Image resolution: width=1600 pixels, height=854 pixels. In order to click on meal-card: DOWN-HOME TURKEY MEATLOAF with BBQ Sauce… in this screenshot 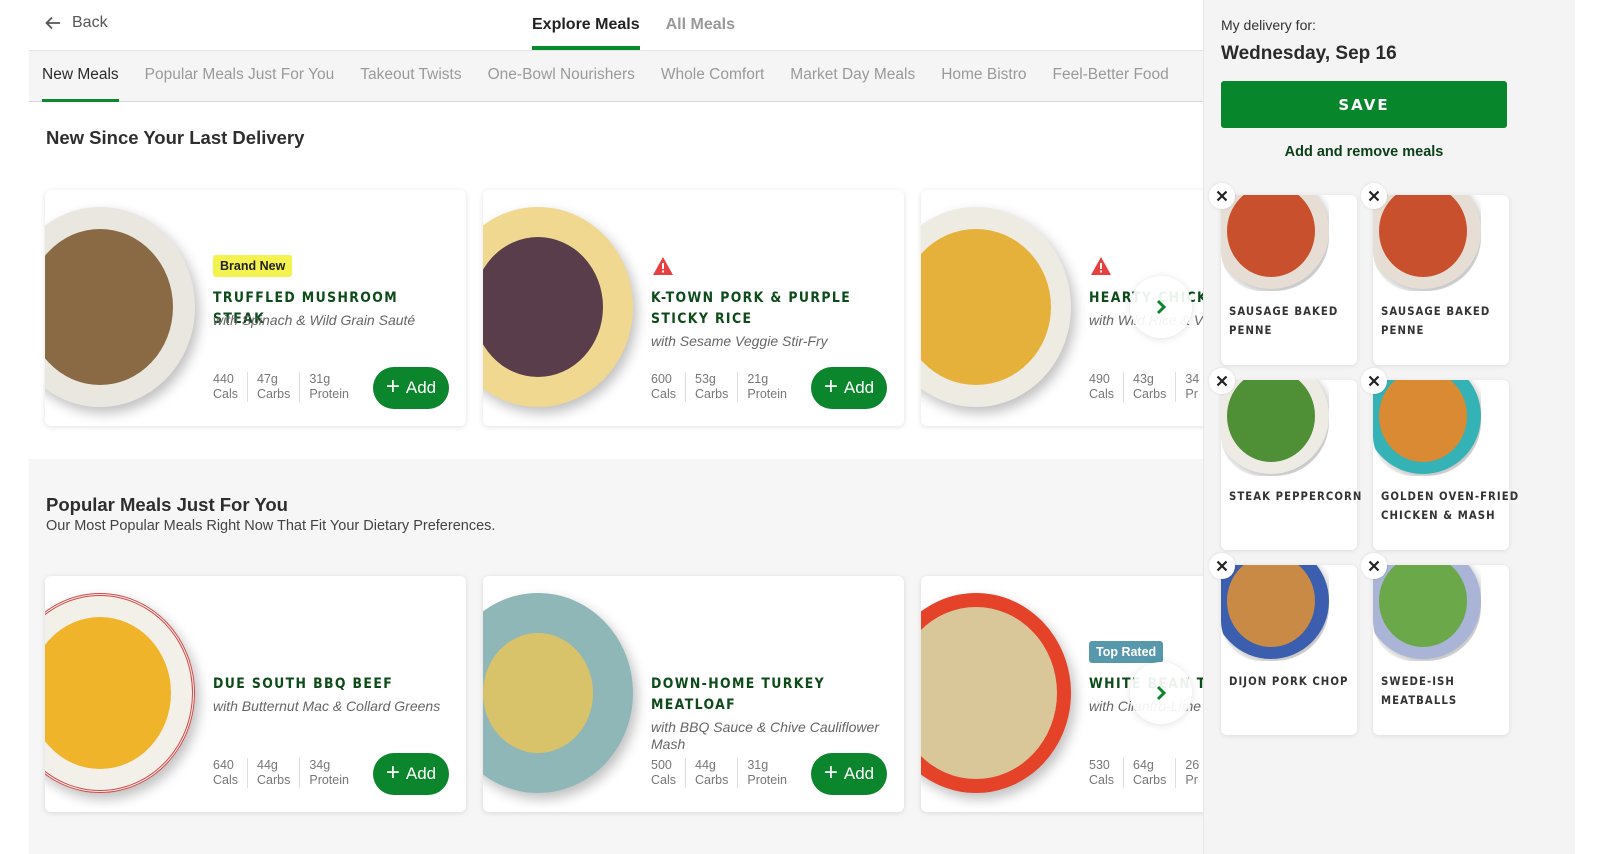, I will do `click(693, 694)`.